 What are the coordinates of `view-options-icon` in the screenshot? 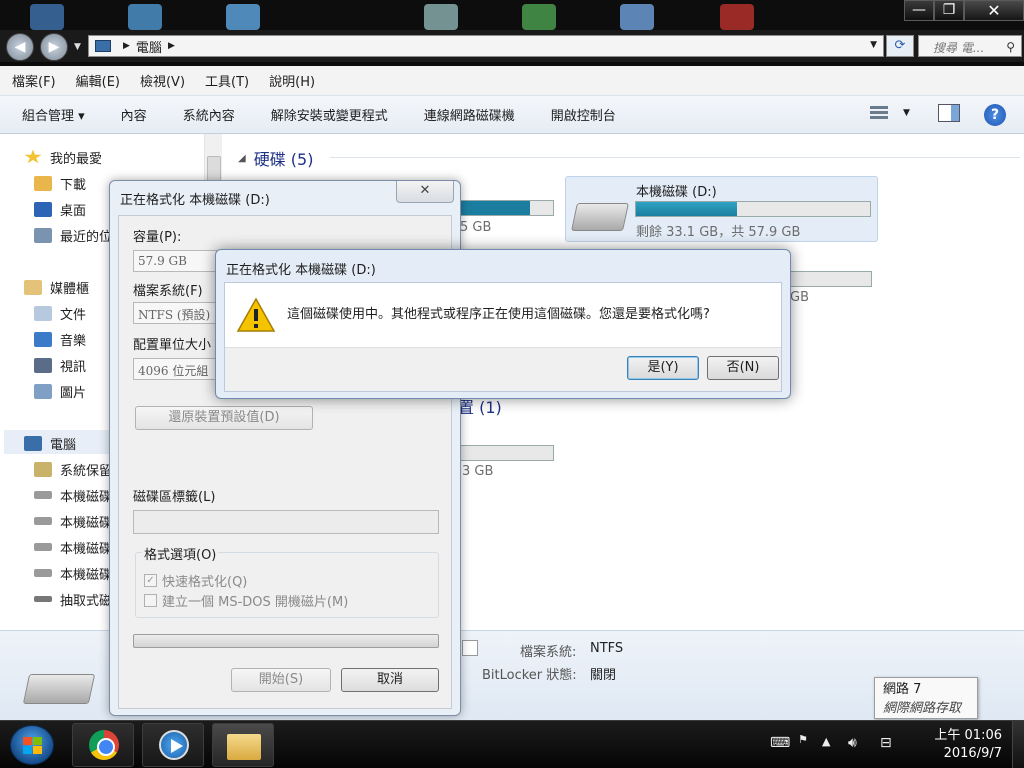 It's located at (881, 114).